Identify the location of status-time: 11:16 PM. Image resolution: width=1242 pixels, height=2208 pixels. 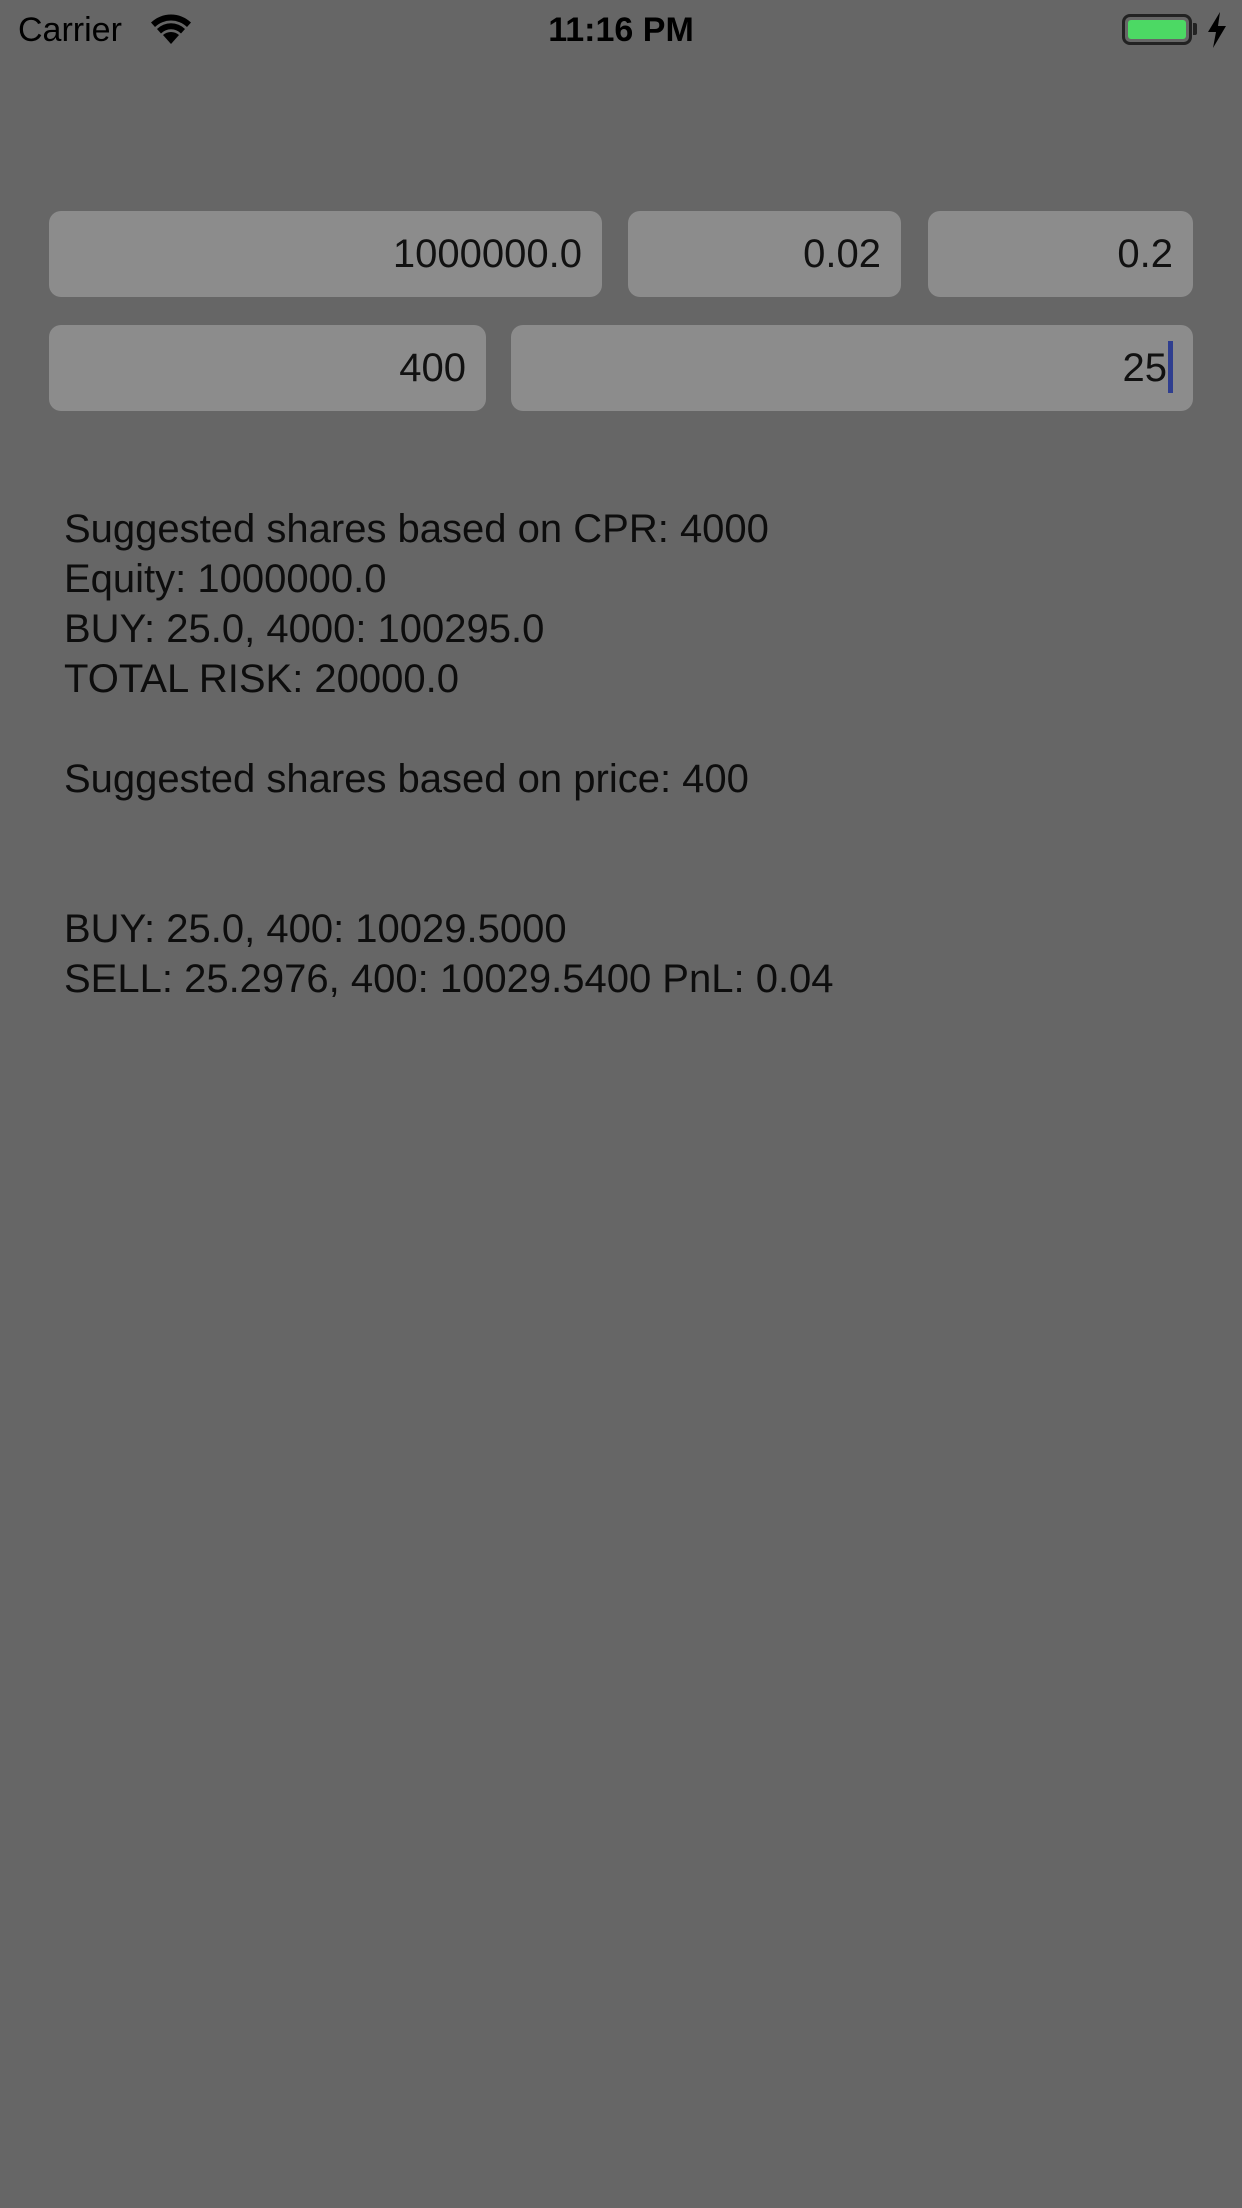
(621, 30).